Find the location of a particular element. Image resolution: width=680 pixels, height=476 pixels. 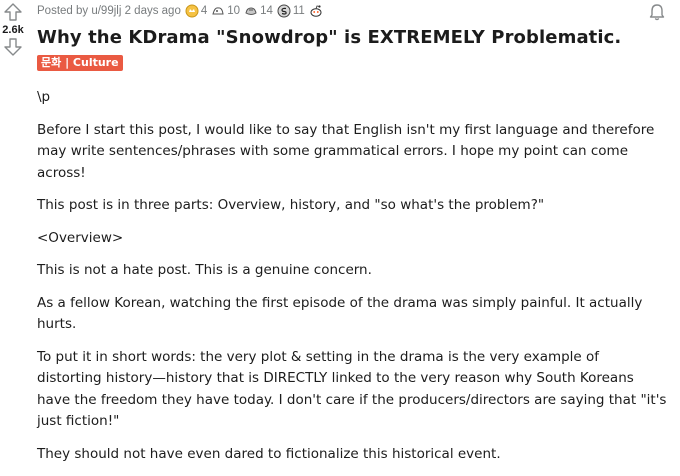

vote-score: 2.6k is located at coordinates (13, 30).